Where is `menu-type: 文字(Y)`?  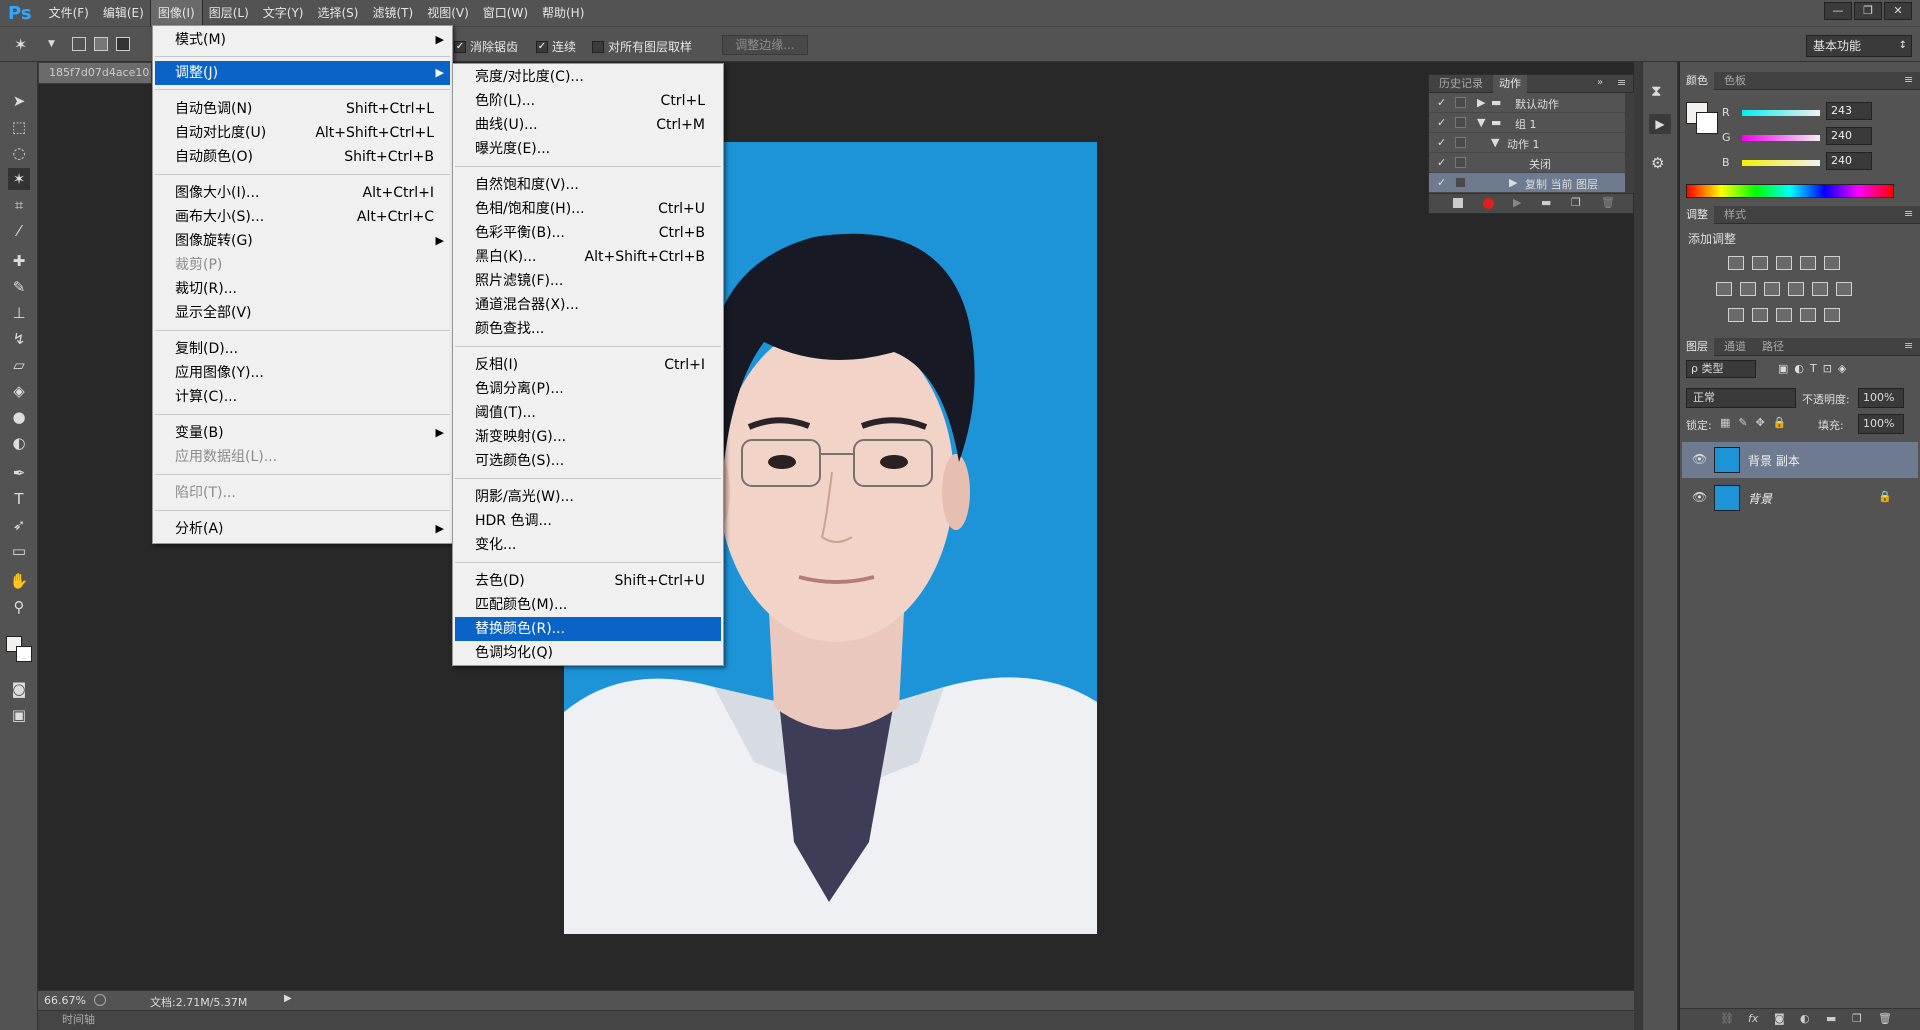 menu-type: 文字(Y) is located at coordinates (283, 13).